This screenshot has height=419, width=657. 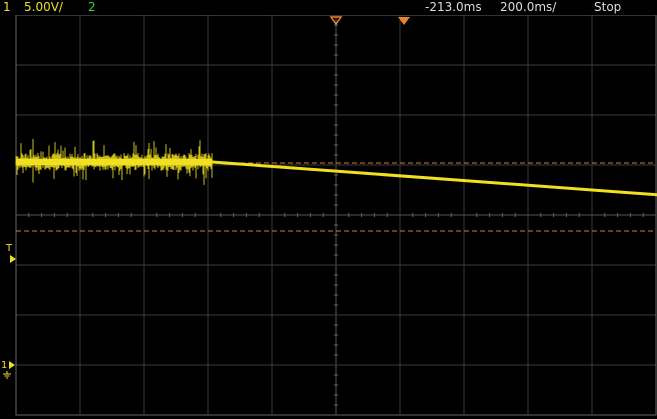 I want to click on horizontal-delay: -213.0ms, so click(x=453, y=7).